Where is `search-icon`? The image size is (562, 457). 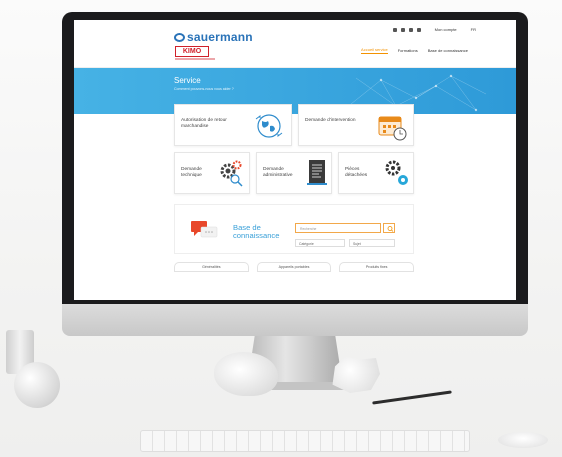 search-icon is located at coordinates (390, 229).